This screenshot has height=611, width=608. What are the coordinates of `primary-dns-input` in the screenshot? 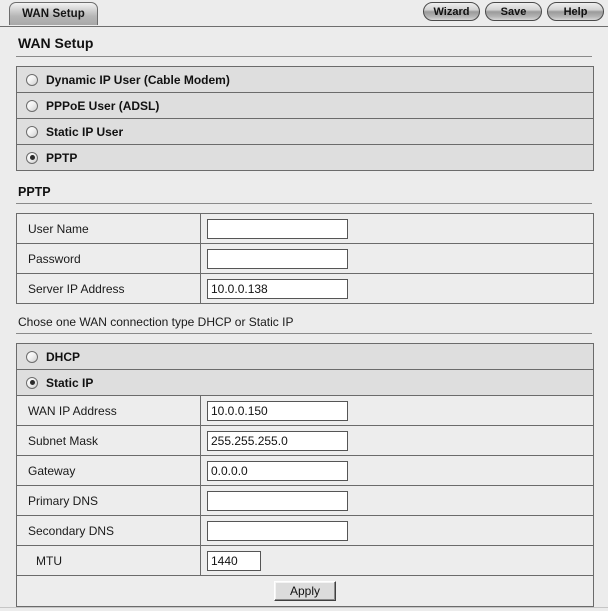 It's located at (277, 500).